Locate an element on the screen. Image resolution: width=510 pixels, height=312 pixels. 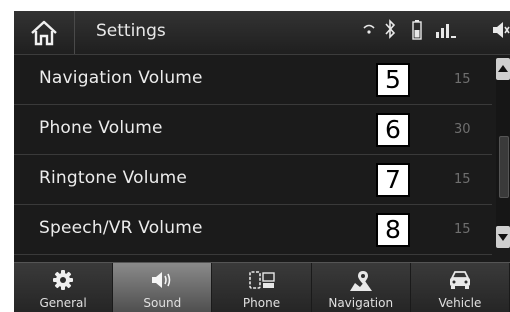
tab-sound: Sound is located at coordinates (163, 287).